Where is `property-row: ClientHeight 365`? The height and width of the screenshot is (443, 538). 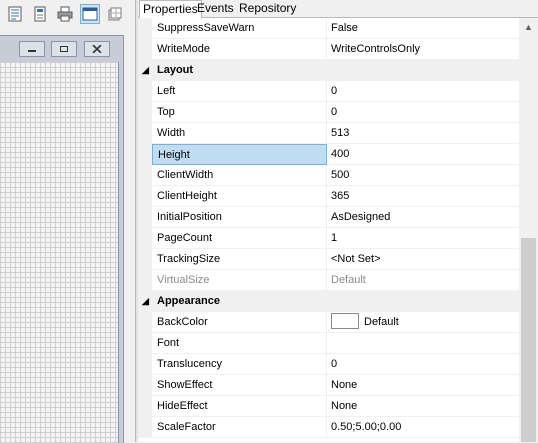 property-row: ClientHeight 365 is located at coordinates (328, 196).